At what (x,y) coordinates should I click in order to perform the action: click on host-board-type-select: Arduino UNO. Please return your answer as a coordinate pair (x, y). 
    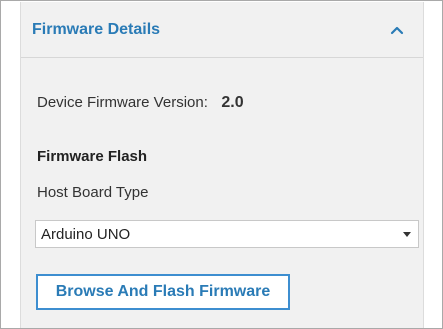
    Looking at the image, I should click on (227, 234).